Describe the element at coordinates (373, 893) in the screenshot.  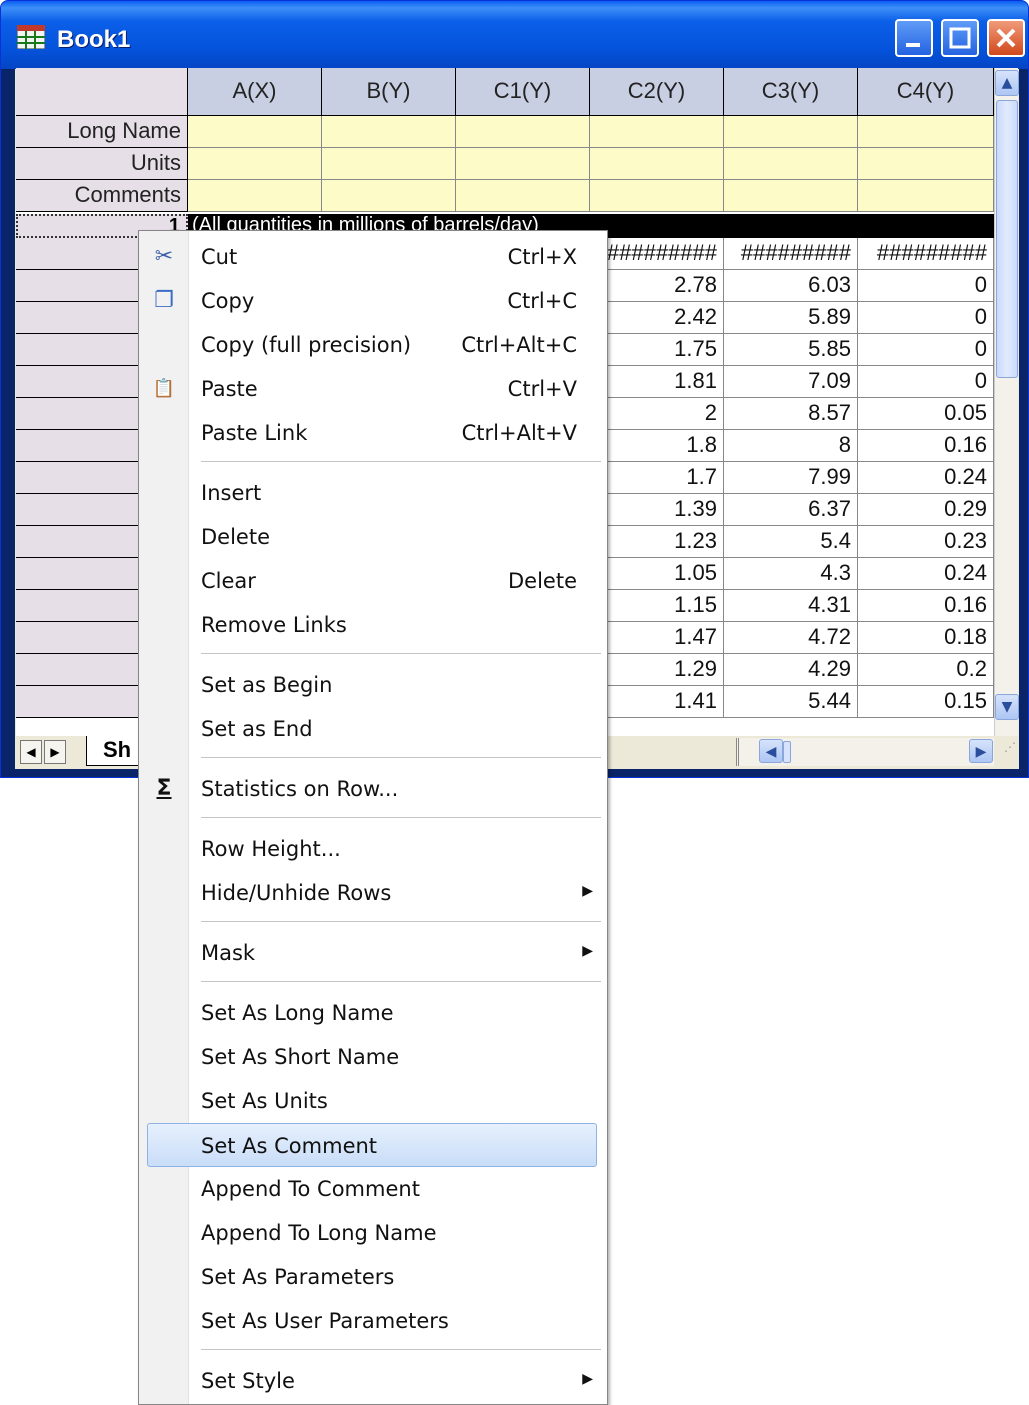
I see `menu-item-hide-unhide-rows: Hide/Unhide Rows ▶` at that location.